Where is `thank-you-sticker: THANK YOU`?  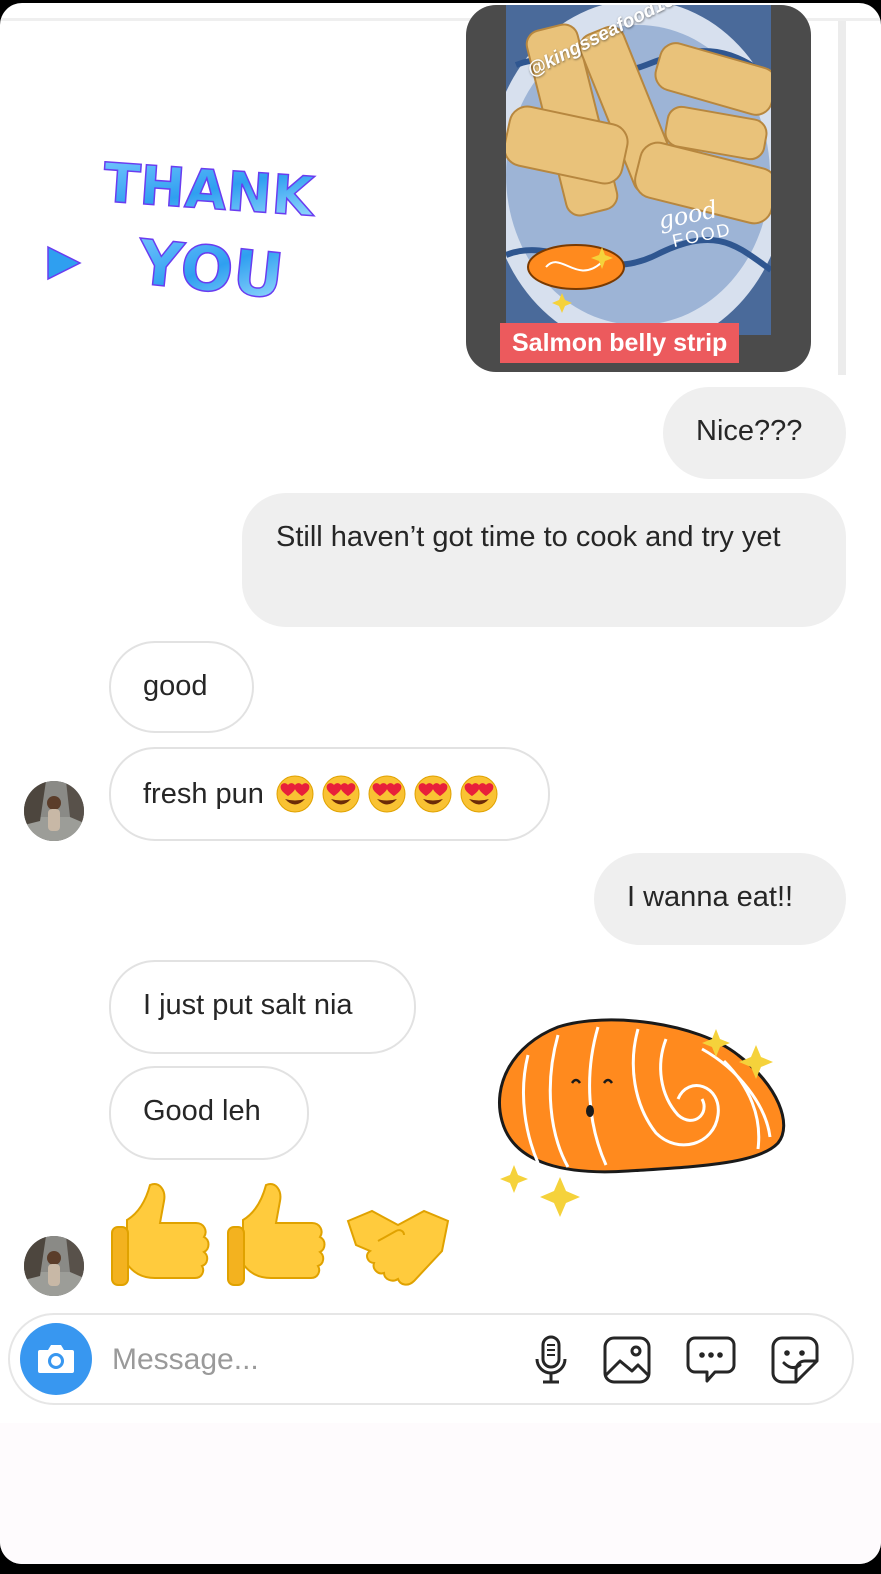 thank-you-sticker: THANK YOU is located at coordinates (215, 238).